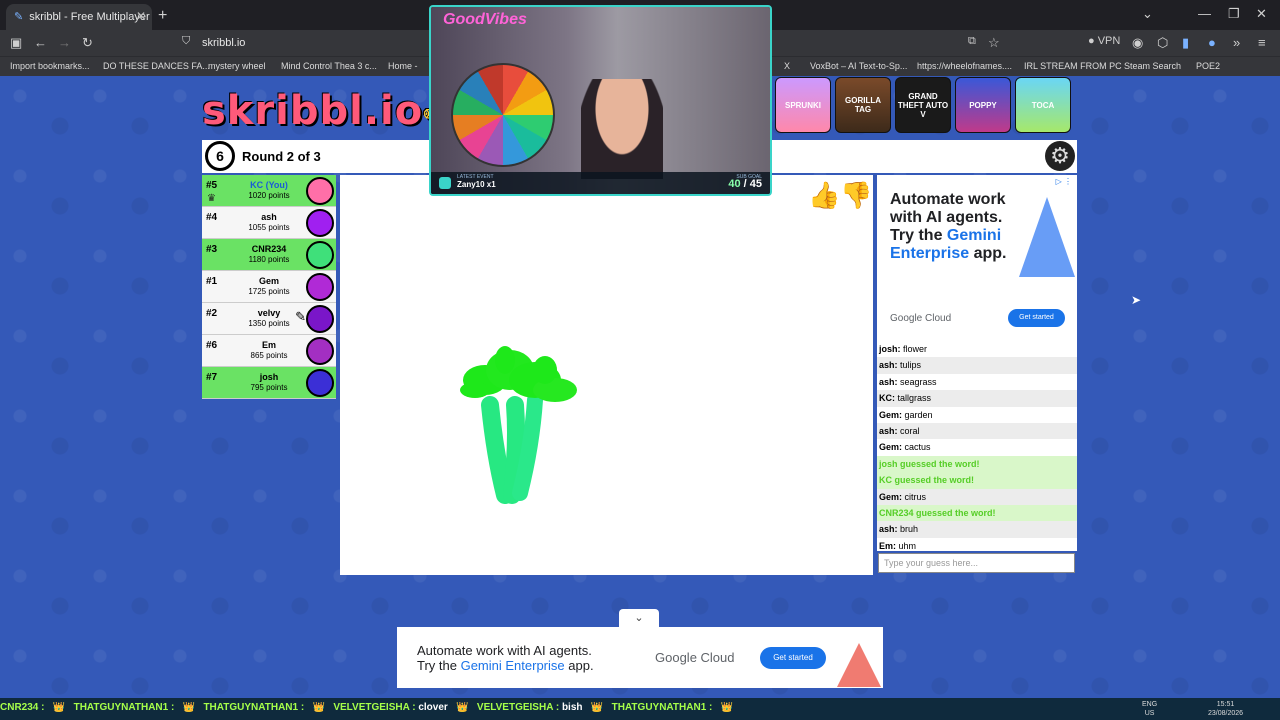  I want to click on new-tab-icon: +, so click(162, 16).